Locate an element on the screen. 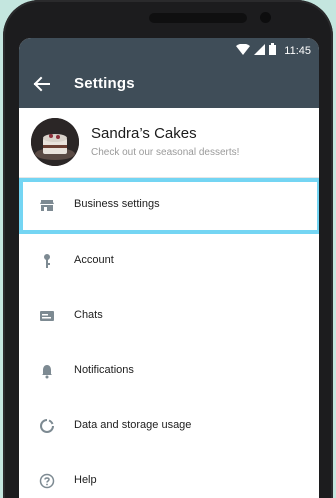  menu-item-account: Account is located at coordinates (169, 261).